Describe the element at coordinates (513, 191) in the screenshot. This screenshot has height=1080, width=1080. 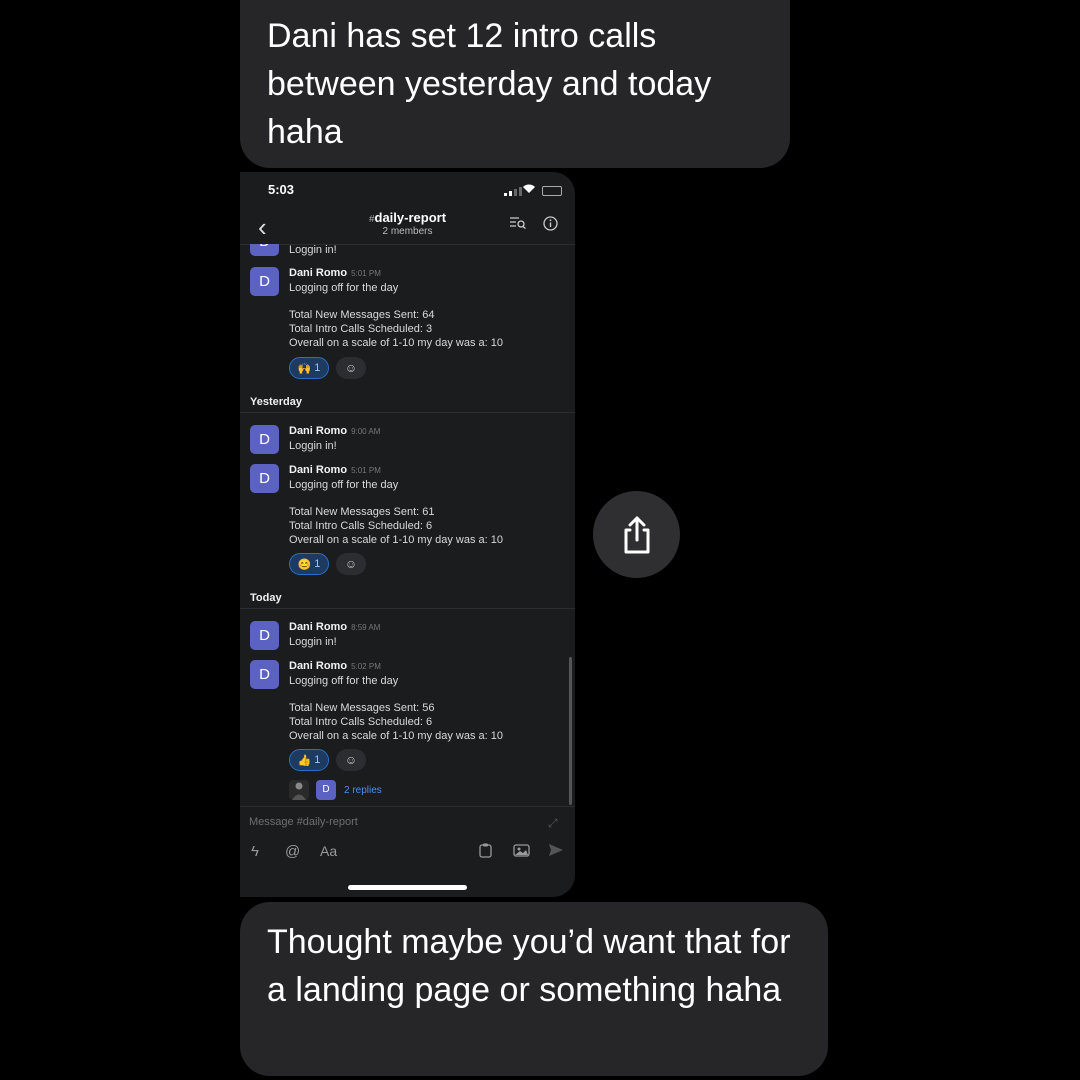
I see `signal-icon` at that location.